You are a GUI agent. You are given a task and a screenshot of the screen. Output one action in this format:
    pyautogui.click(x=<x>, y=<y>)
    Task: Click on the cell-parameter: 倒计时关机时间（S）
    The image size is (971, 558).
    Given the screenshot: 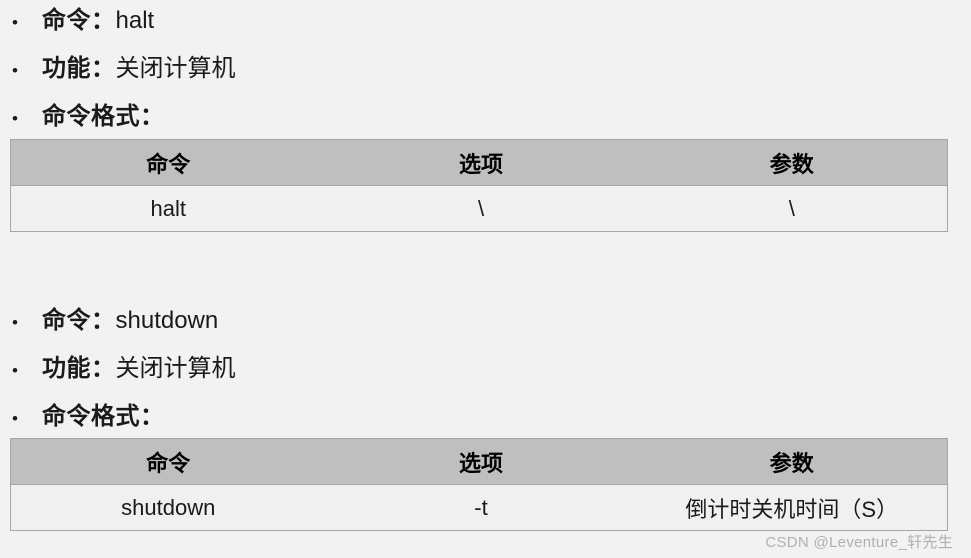 What is the action you would take?
    pyautogui.click(x=792, y=507)
    